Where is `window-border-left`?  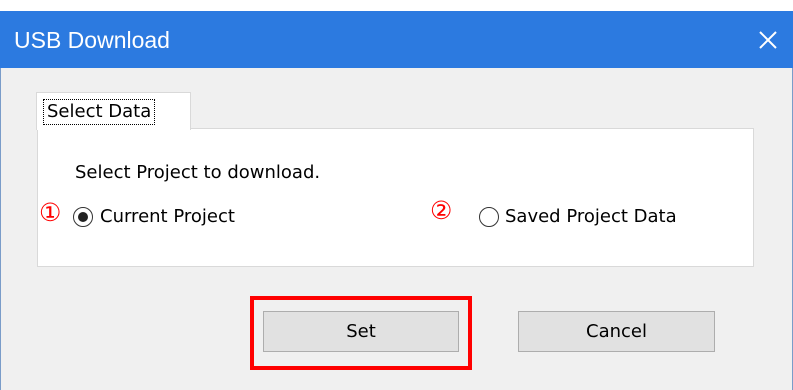
window-border-left is located at coordinates (0, 229).